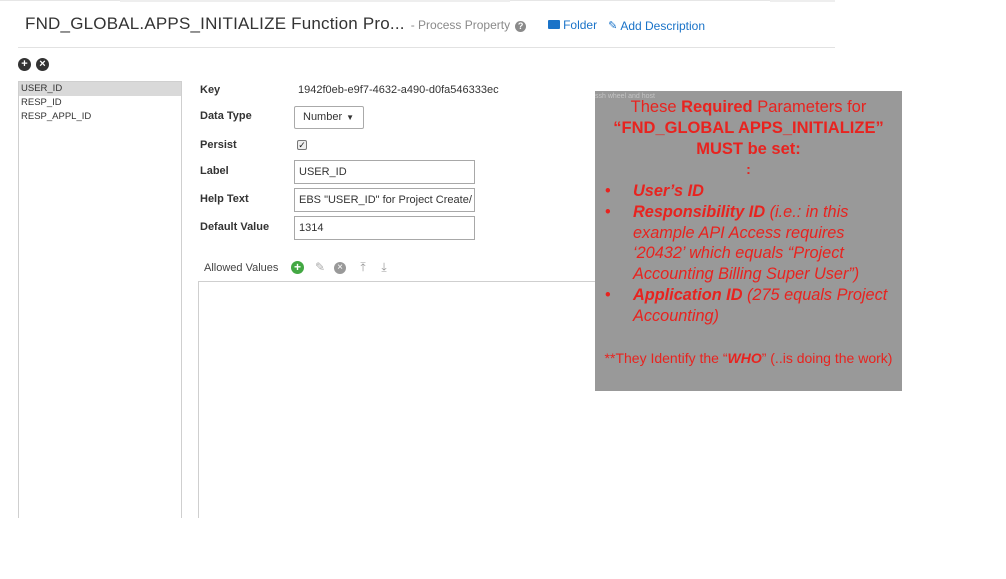 This screenshot has width=1006, height=579. What do you see at coordinates (384, 200) in the screenshot?
I see `help-text-input: EBS "USER_ID" for Project Create/` at bounding box center [384, 200].